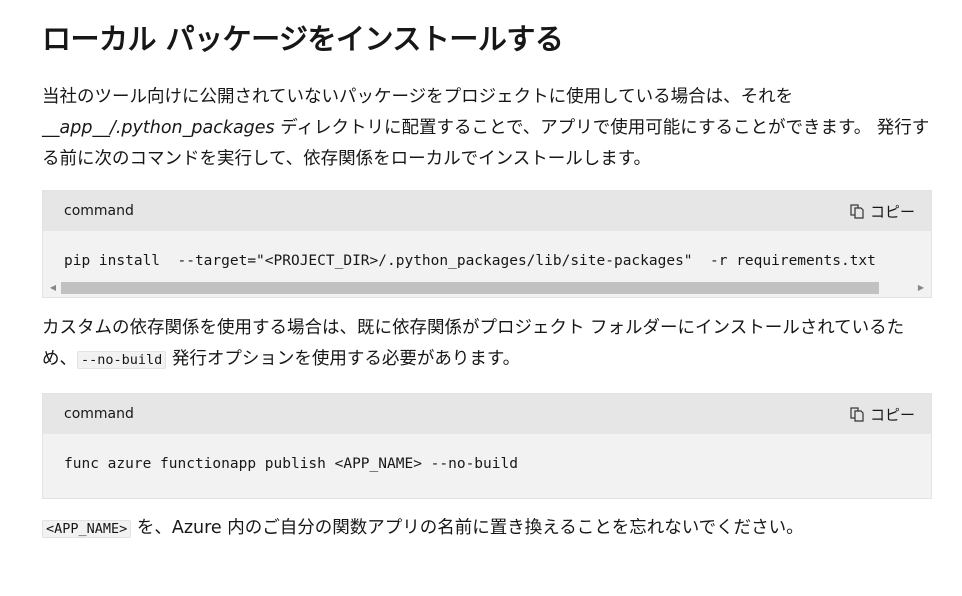 The width and height of the screenshot is (962, 596). What do you see at coordinates (53, 288) in the screenshot?
I see `scroll-left-arrow-icon: ◀` at bounding box center [53, 288].